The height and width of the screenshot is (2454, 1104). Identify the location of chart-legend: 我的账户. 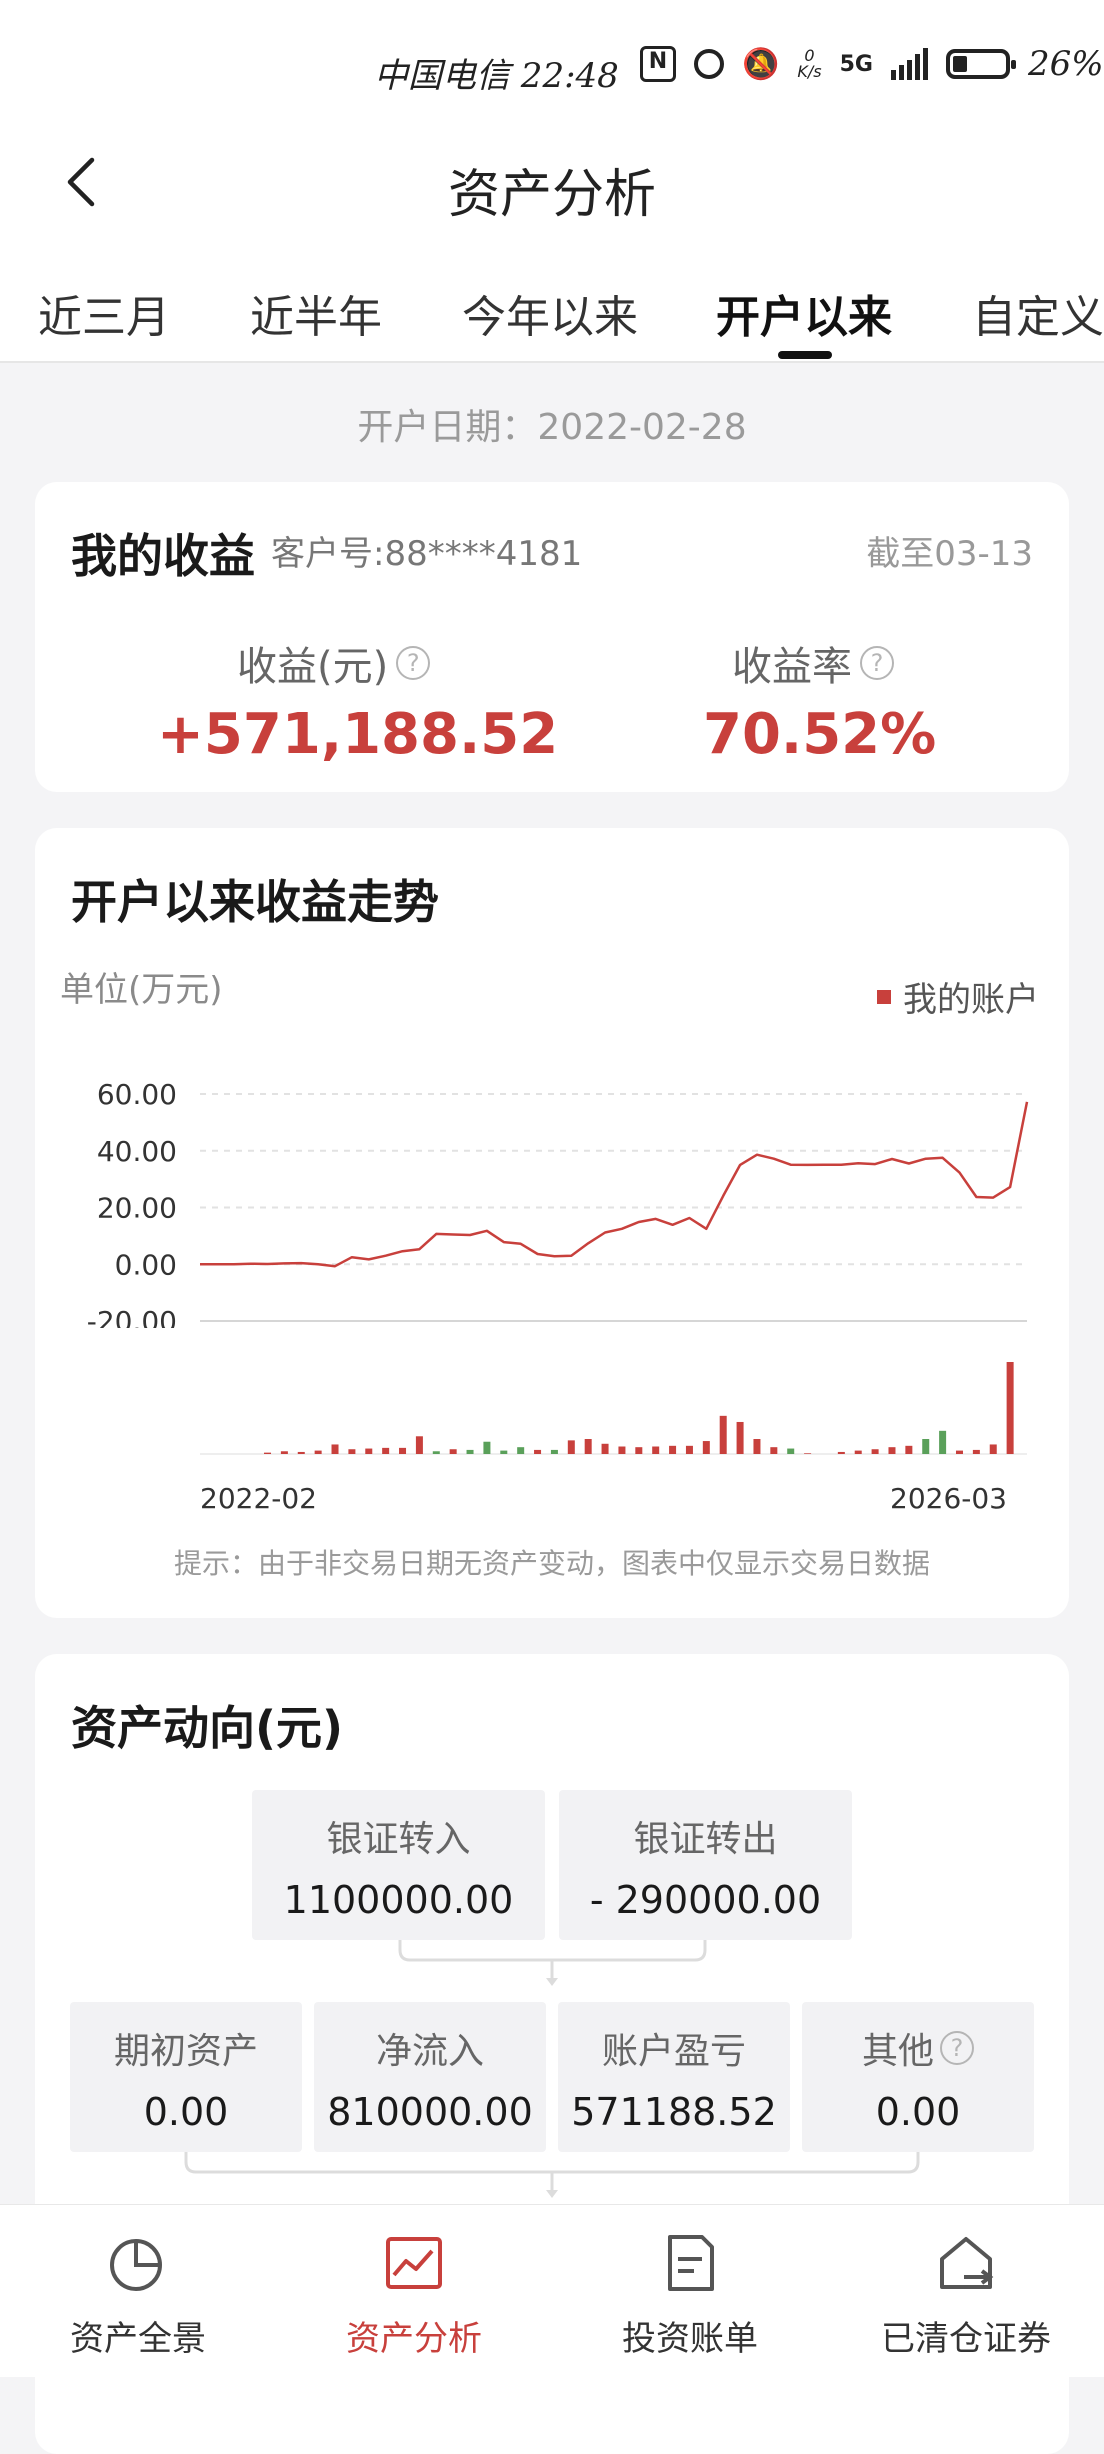
(958, 996).